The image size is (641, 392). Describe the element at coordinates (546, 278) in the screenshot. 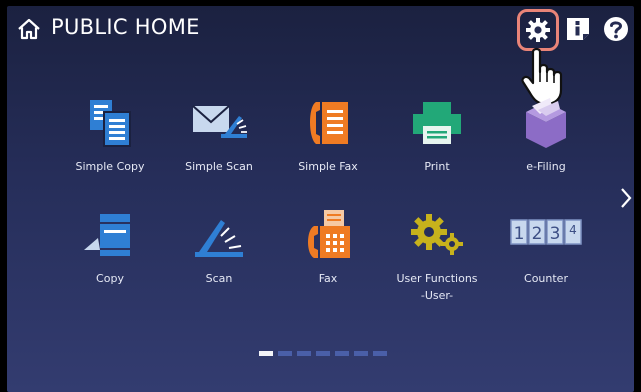

I see `app-label: Counter` at that location.